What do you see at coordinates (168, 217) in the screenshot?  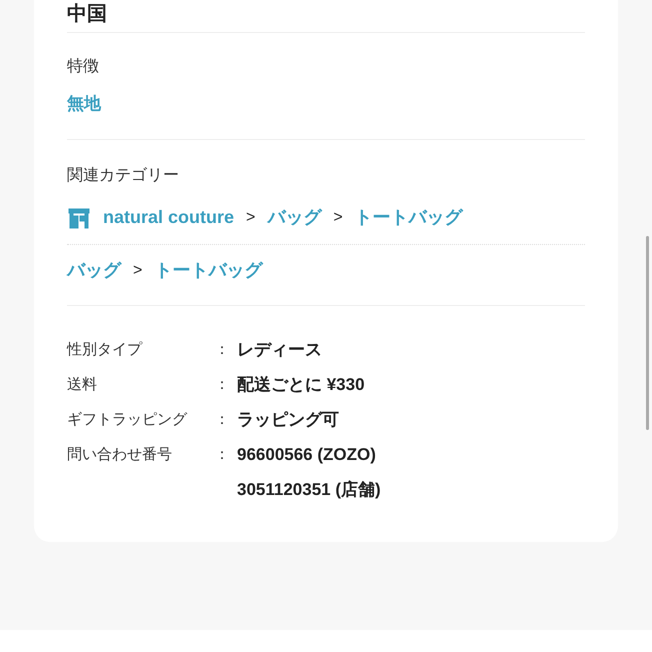 I see `category-link: natural couture` at bounding box center [168, 217].